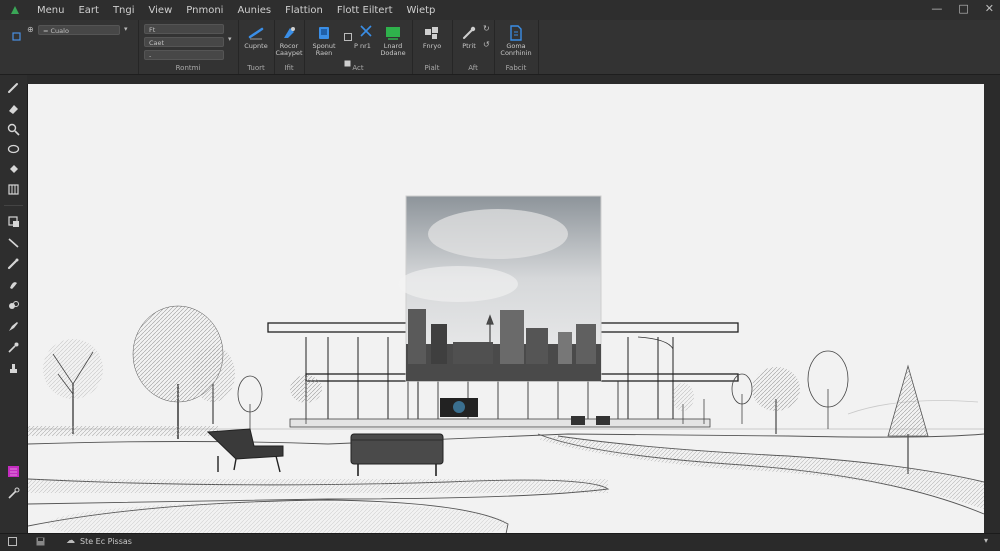 Image resolution: width=1000 pixels, height=551 pixels. What do you see at coordinates (88, 10) in the screenshot?
I see `menu-item-1: Eart` at bounding box center [88, 10].